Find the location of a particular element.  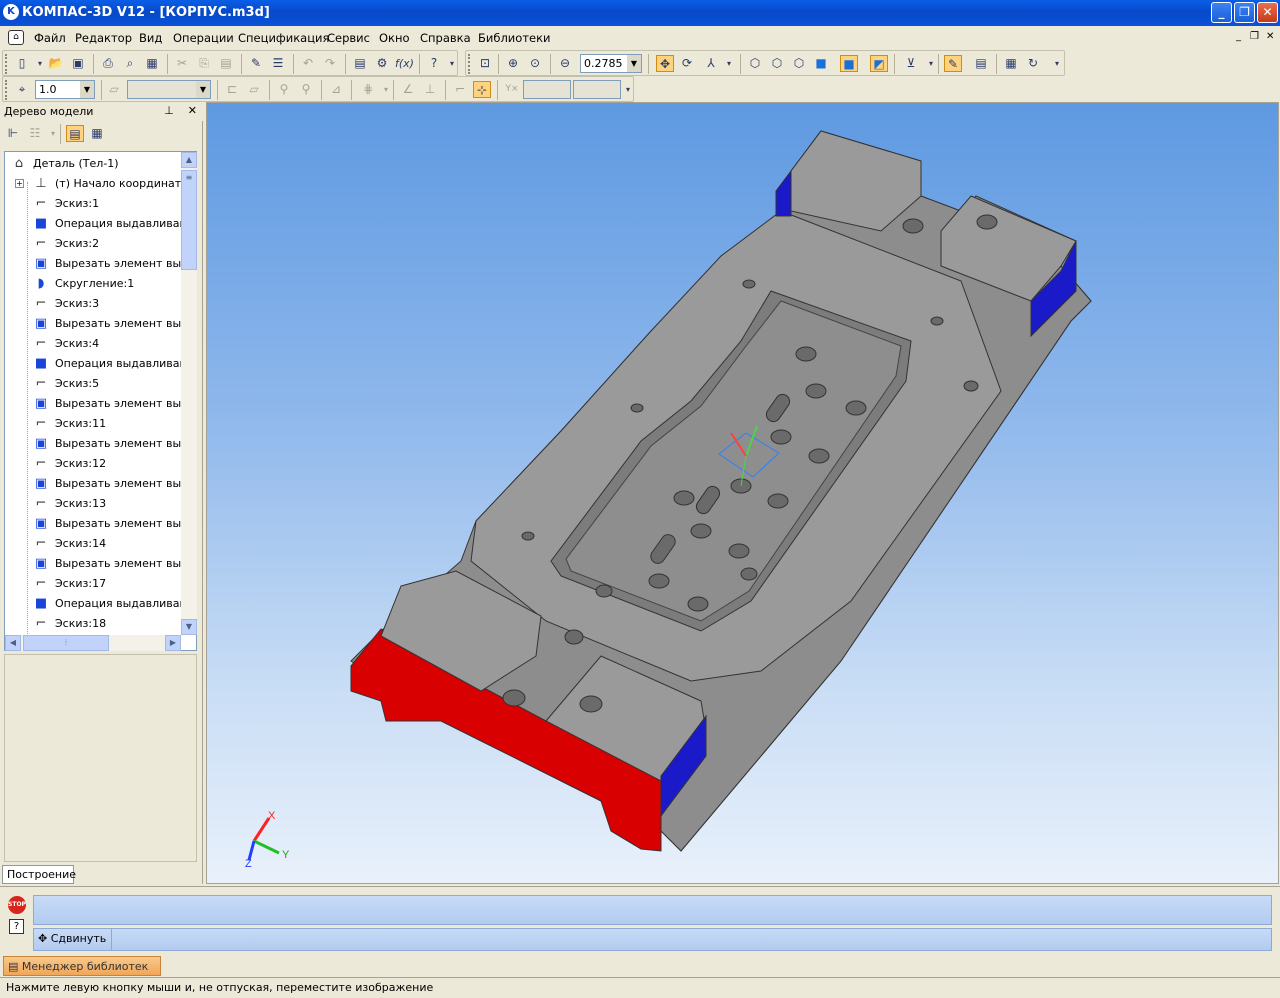

scroll-thumb: ≡ is located at coordinates (189, 220).